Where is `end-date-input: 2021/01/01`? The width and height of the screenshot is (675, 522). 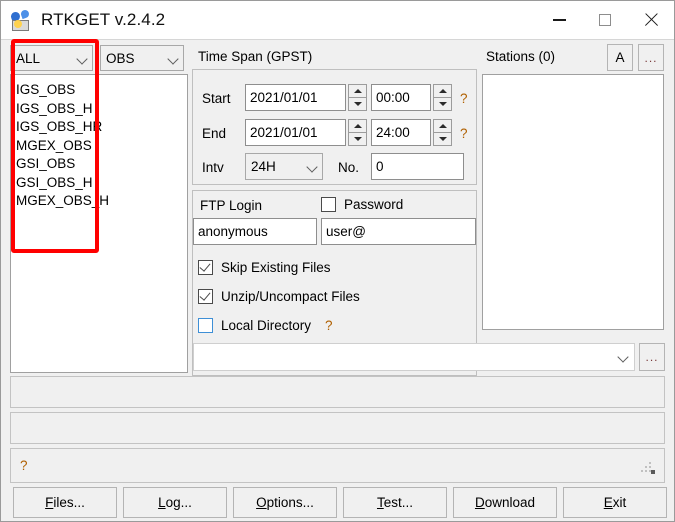 end-date-input: 2021/01/01 is located at coordinates (295, 132).